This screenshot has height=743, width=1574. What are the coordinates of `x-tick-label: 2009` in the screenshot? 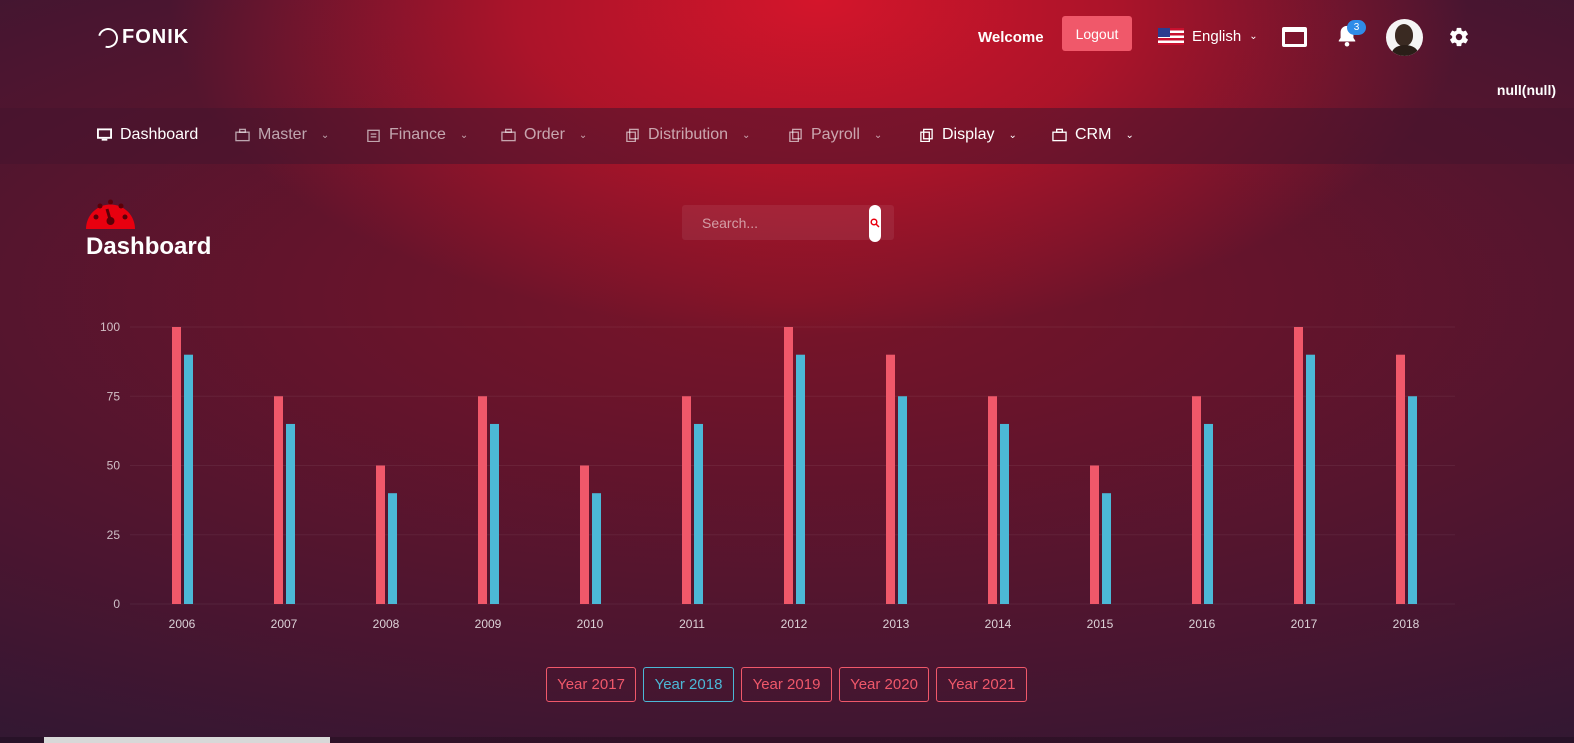 It's located at (488, 624).